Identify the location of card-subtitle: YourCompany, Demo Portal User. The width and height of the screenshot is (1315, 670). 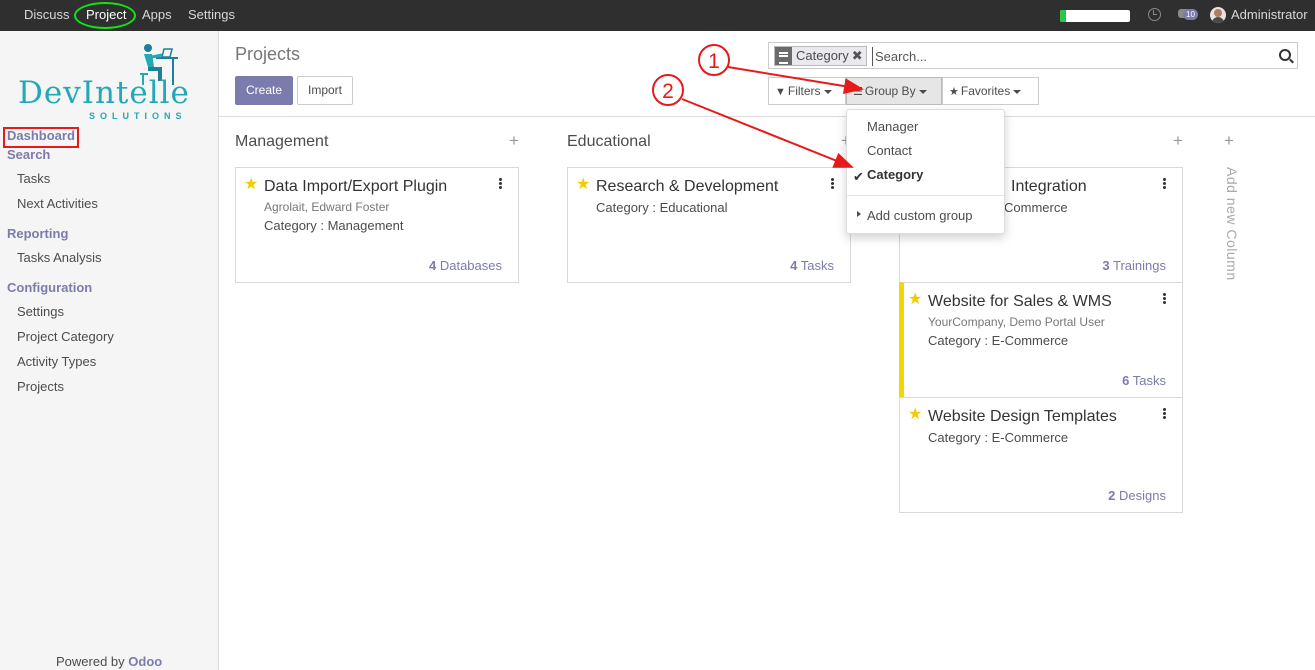
(1016, 322).